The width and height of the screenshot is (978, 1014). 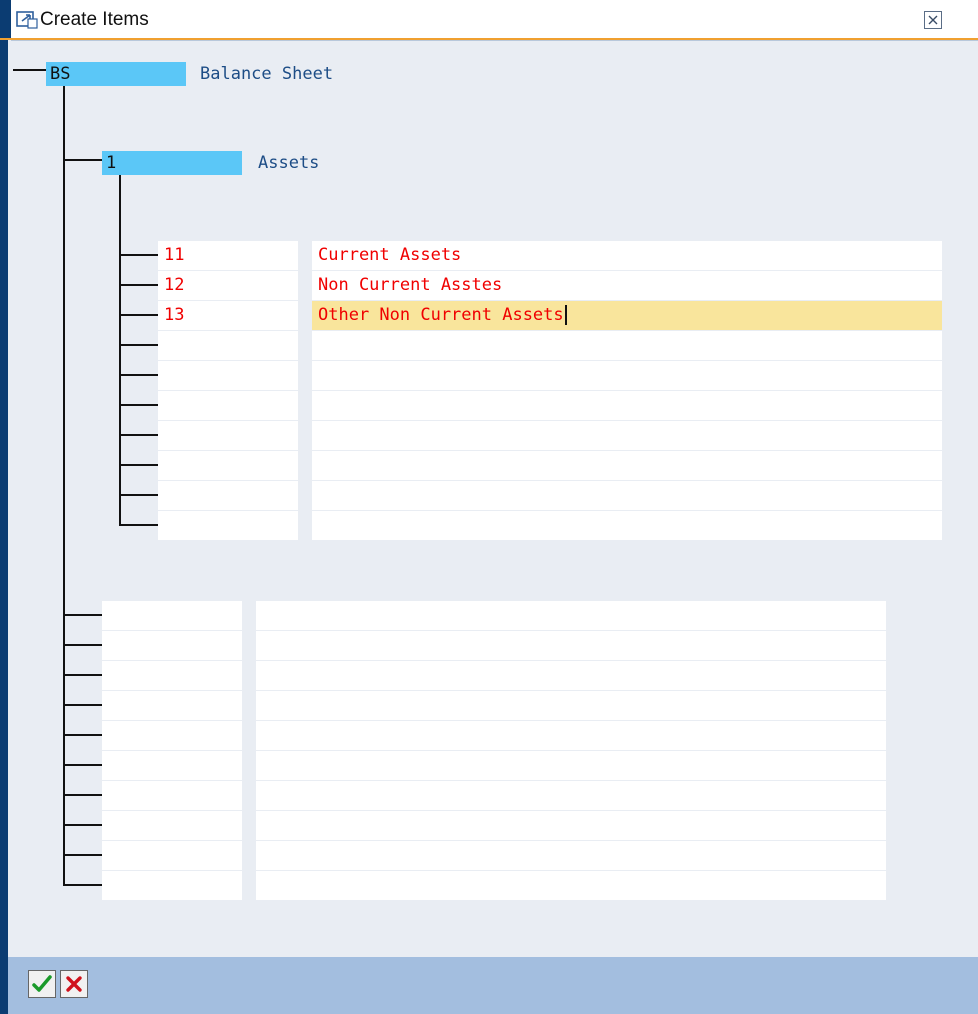 What do you see at coordinates (267, 74) in the screenshot?
I see `root-node-description: Balance Sheet` at bounding box center [267, 74].